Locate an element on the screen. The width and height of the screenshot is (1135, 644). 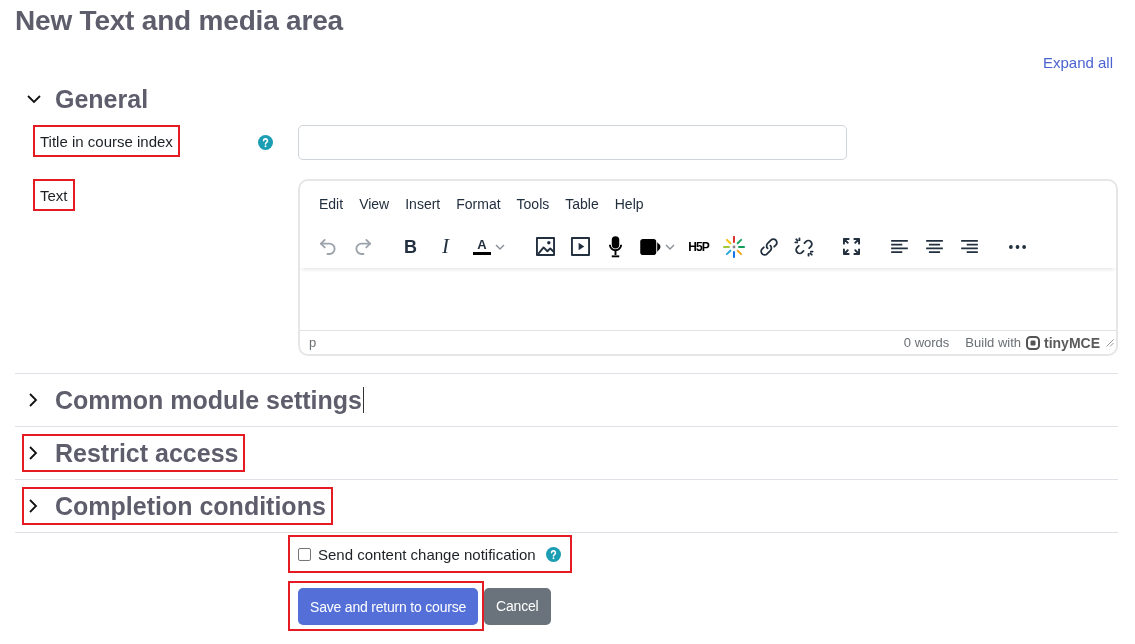
page-title: New Text and media area is located at coordinates (180, 21).